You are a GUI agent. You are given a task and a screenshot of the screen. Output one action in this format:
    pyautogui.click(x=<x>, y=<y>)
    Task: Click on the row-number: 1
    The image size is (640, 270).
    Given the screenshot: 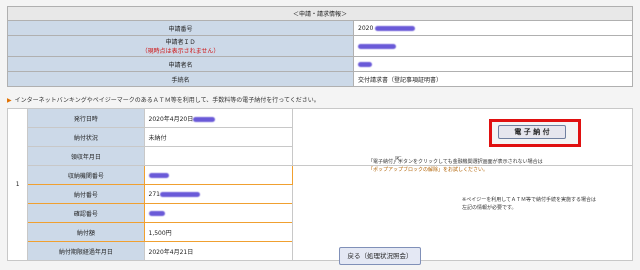 What is the action you would take?
    pyautogui.click(x=17, y=184)
    